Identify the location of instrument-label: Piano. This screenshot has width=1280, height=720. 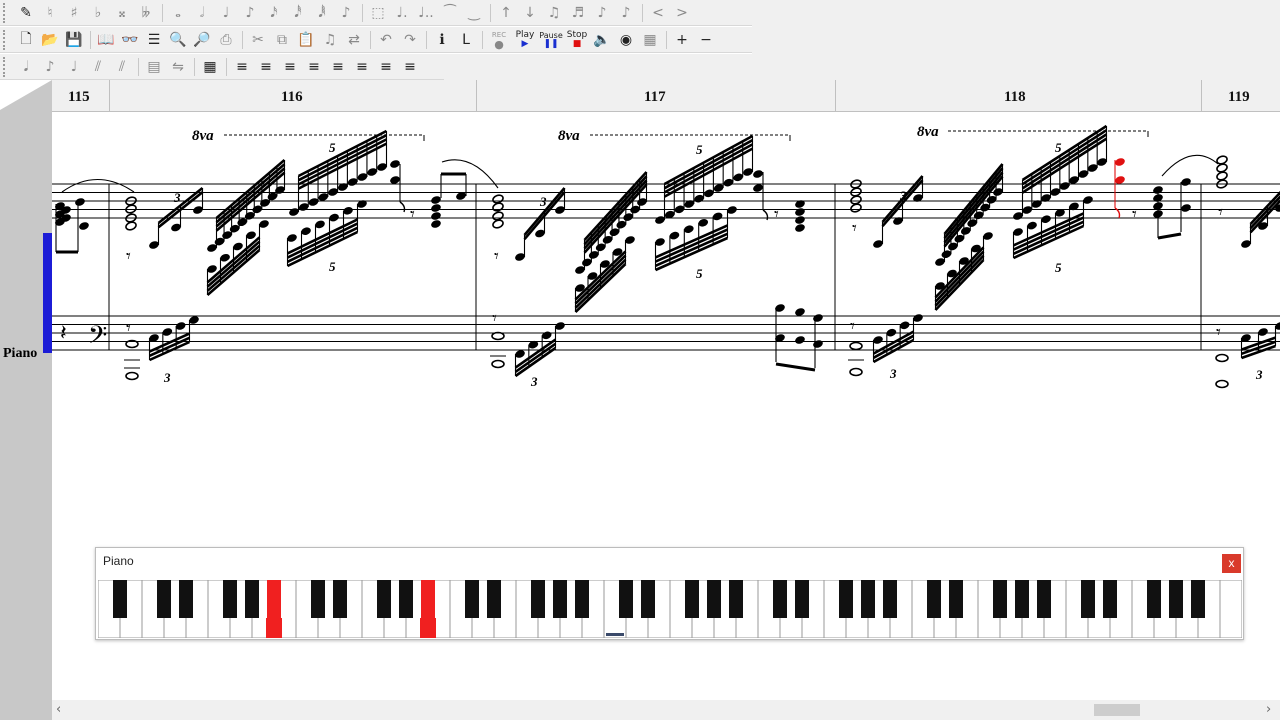
(20, 354).